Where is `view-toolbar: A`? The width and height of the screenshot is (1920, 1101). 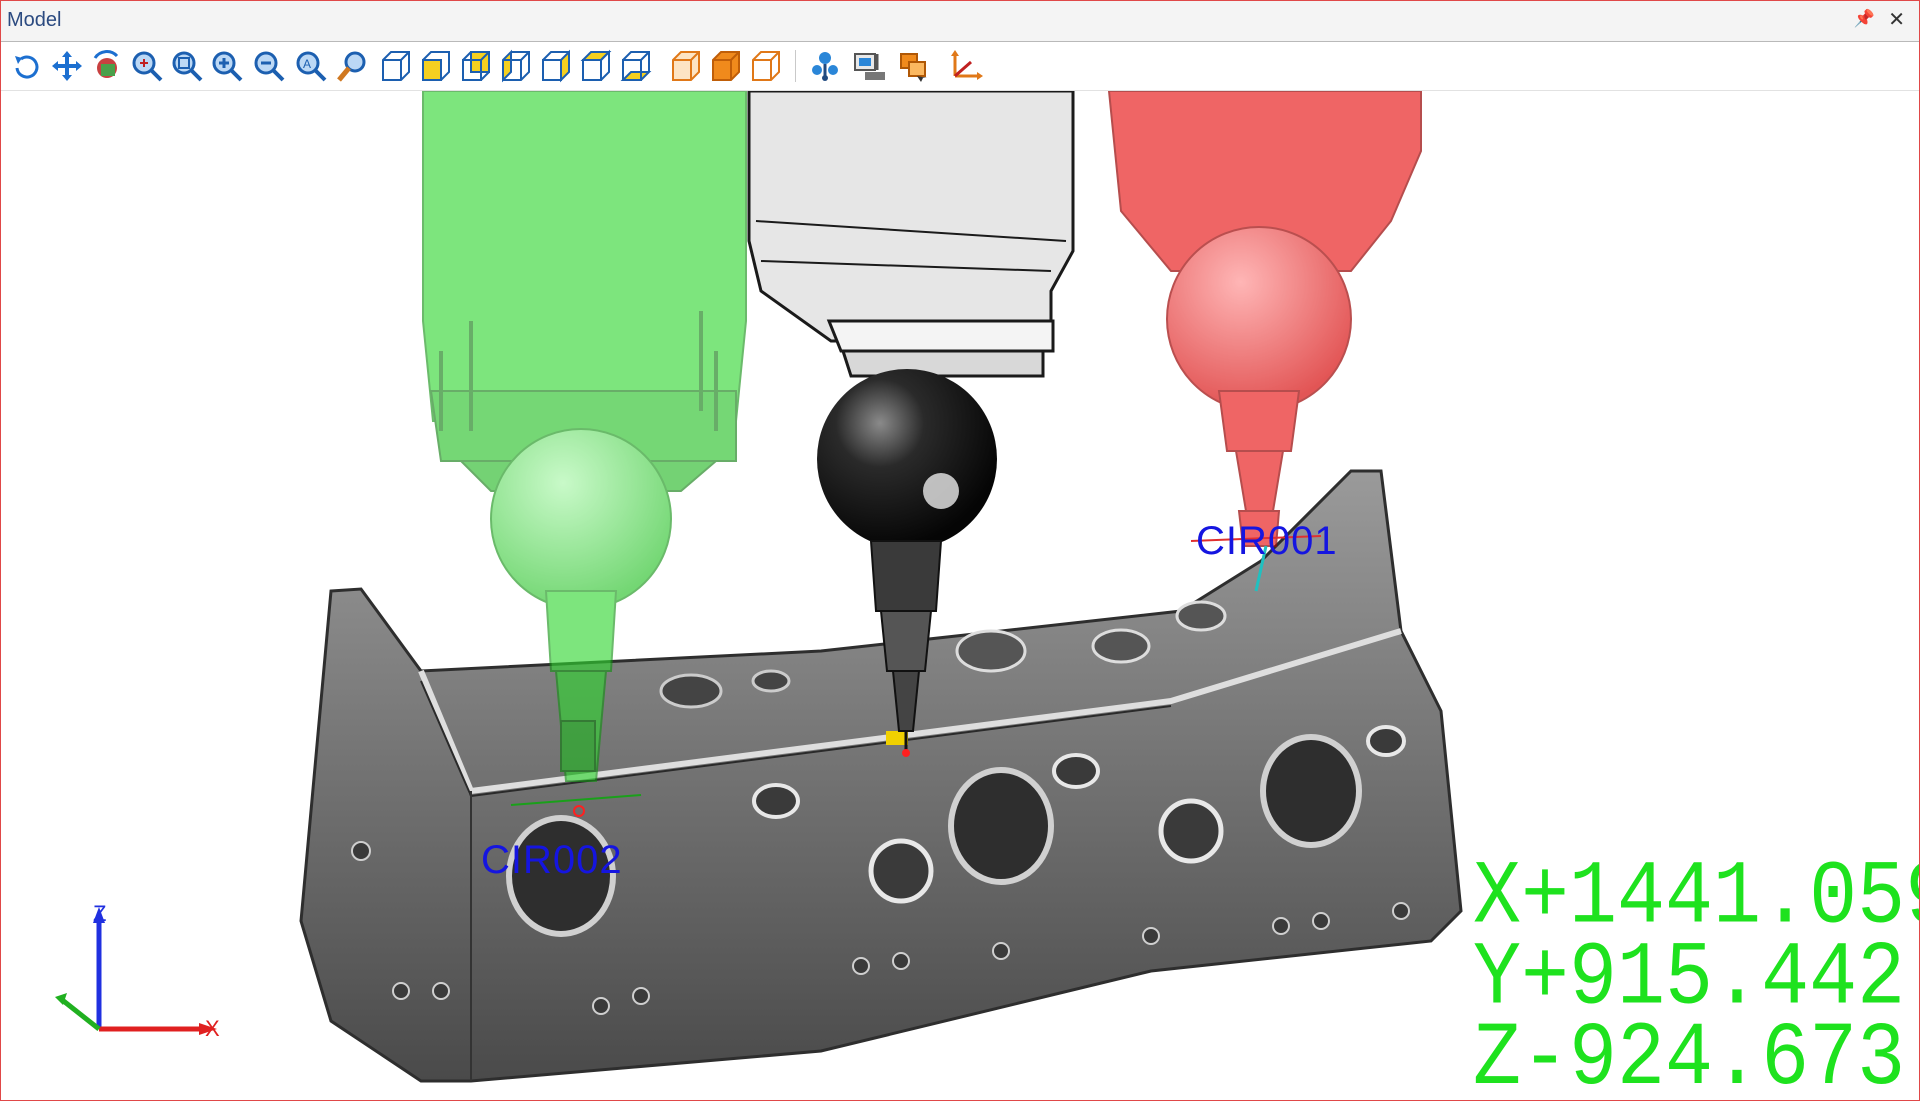 view-toolbar: A is located at coordinates (960, 66).